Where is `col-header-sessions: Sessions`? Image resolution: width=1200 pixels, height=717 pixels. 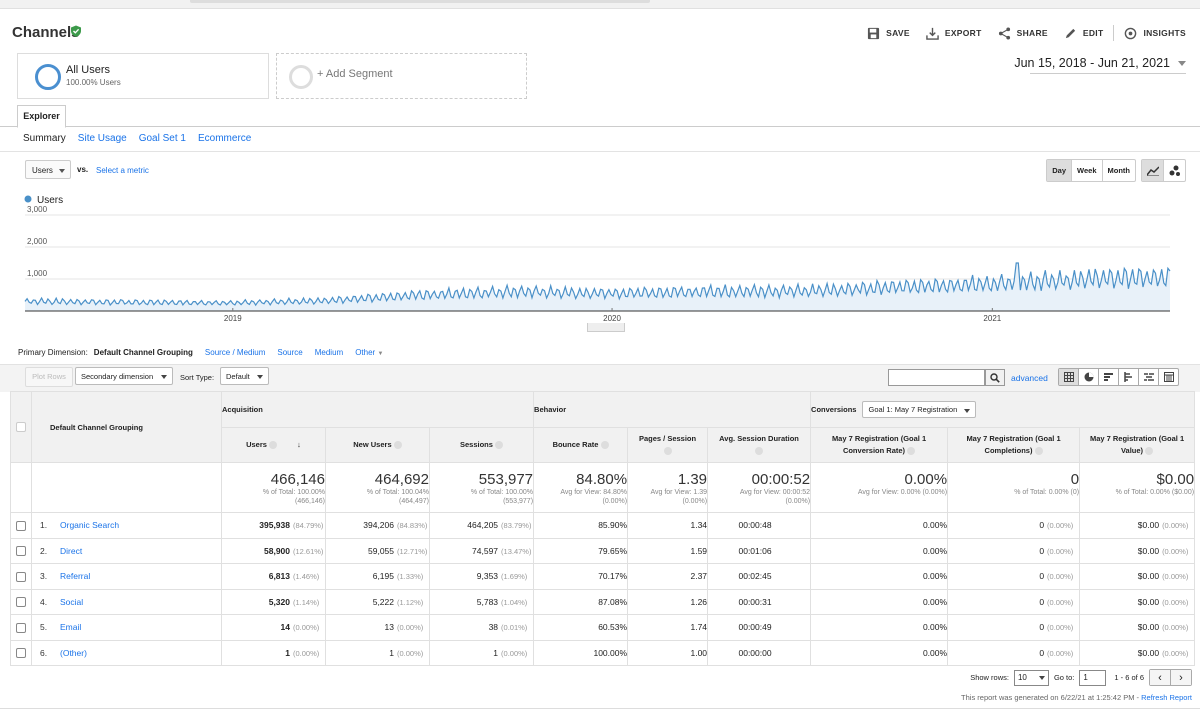 col-header-sessions: Sessions is located at coordinates (481, 445).